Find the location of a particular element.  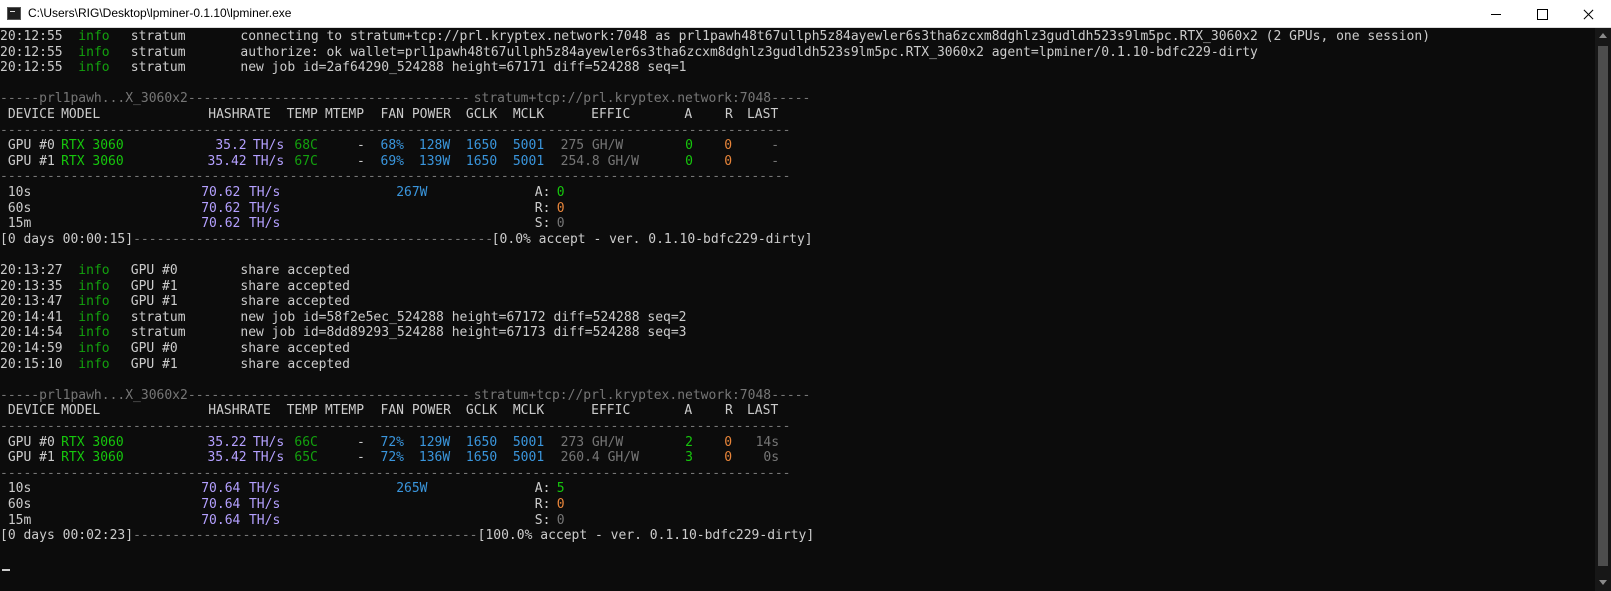

column-header-hashrate: HASHRATE is located at coordinates (239, 411).